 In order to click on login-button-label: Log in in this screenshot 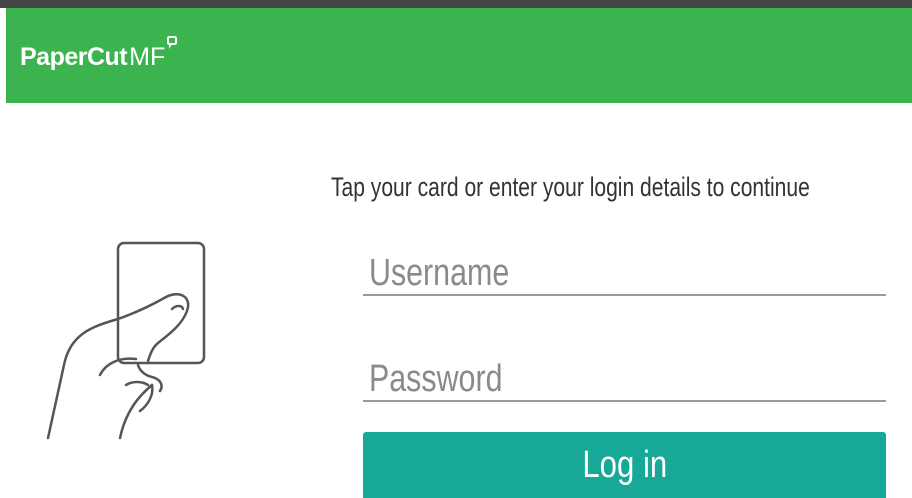, I will do `click(624, 464)`.